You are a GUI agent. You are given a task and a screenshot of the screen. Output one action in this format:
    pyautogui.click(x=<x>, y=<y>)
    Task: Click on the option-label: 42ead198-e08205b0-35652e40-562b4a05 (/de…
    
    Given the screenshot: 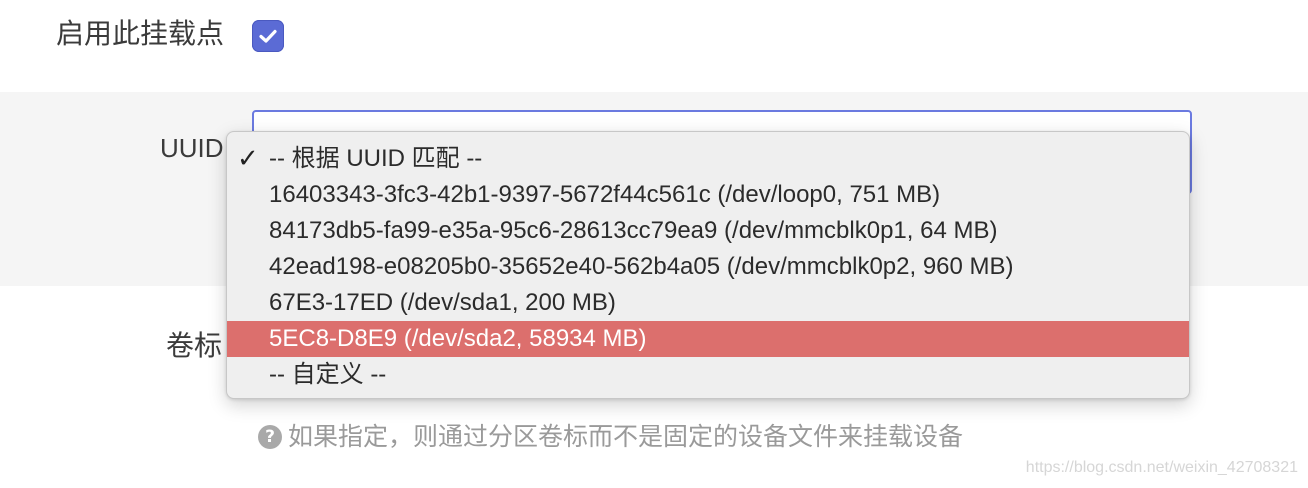 What is the action you would take?
    pyautogui.click(x=641, y=266)
    